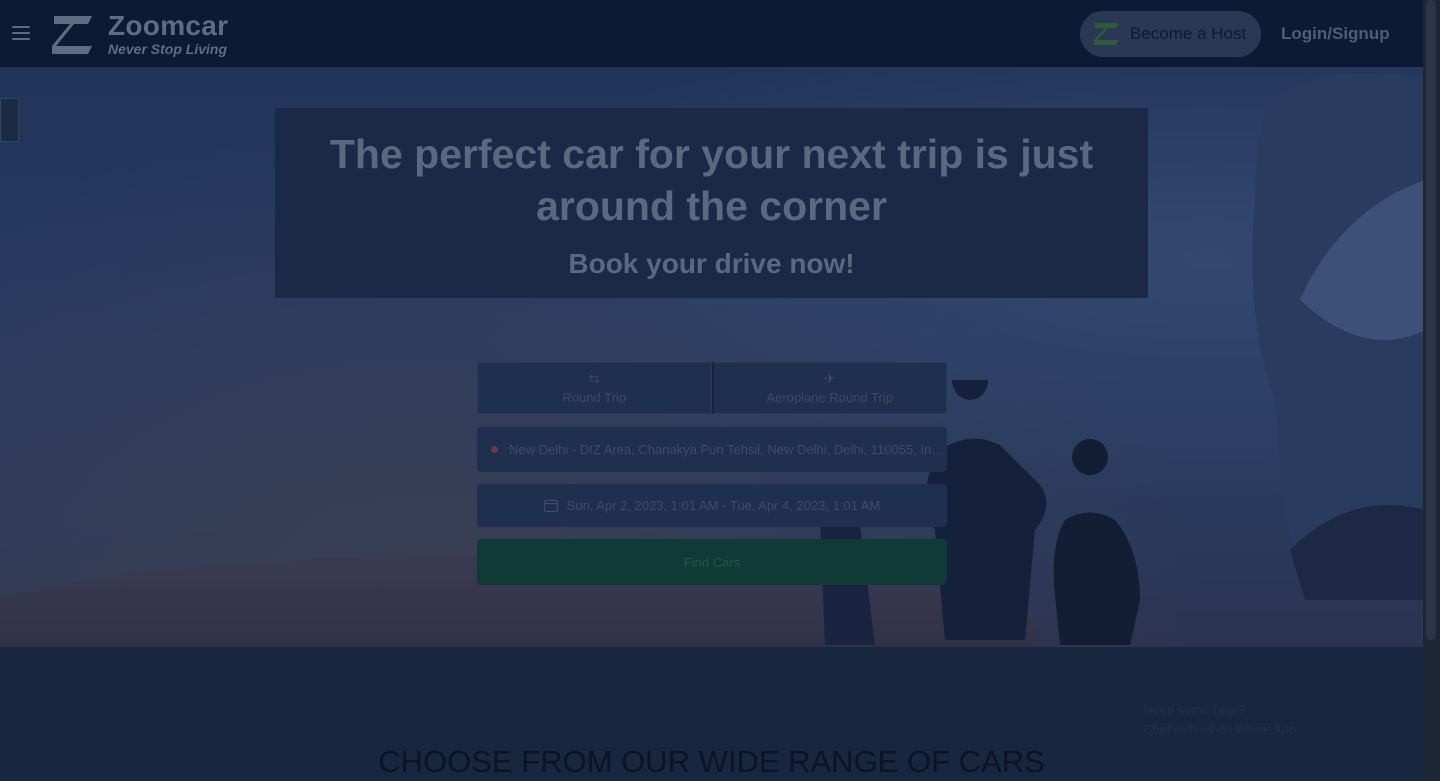  I want to click on help-promo-line1: Need some help?, so click(1194, 709).